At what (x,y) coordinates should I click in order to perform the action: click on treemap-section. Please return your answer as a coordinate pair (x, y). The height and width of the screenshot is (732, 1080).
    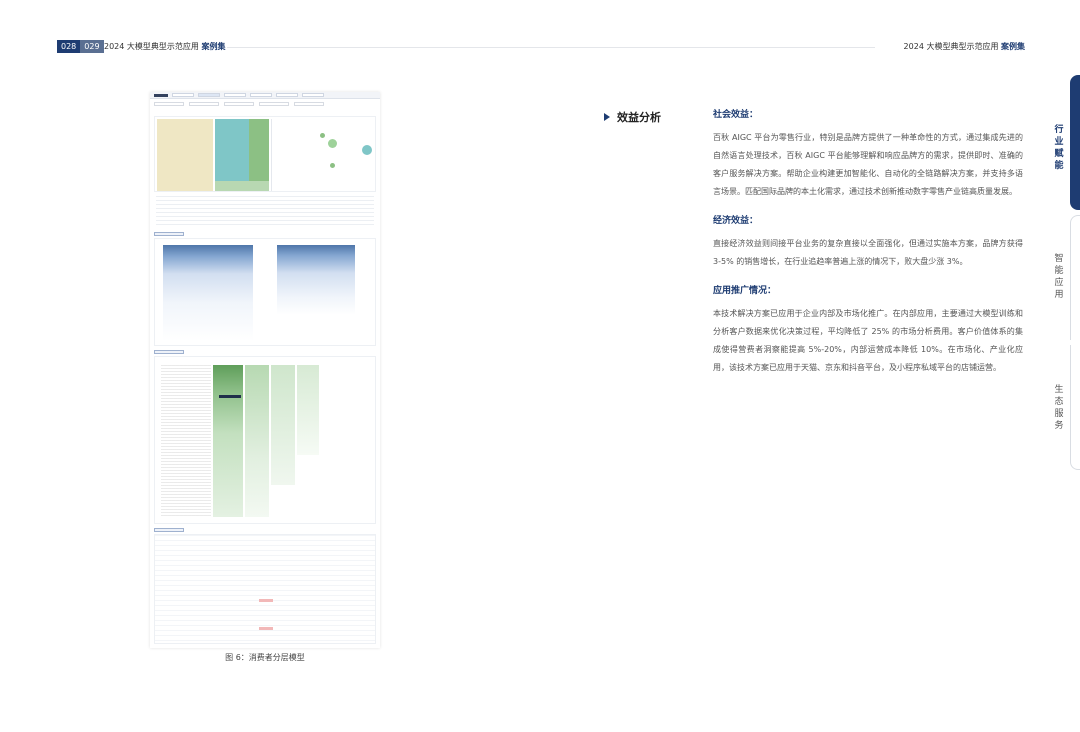
    Looking at the image, I should click on (265, 154).